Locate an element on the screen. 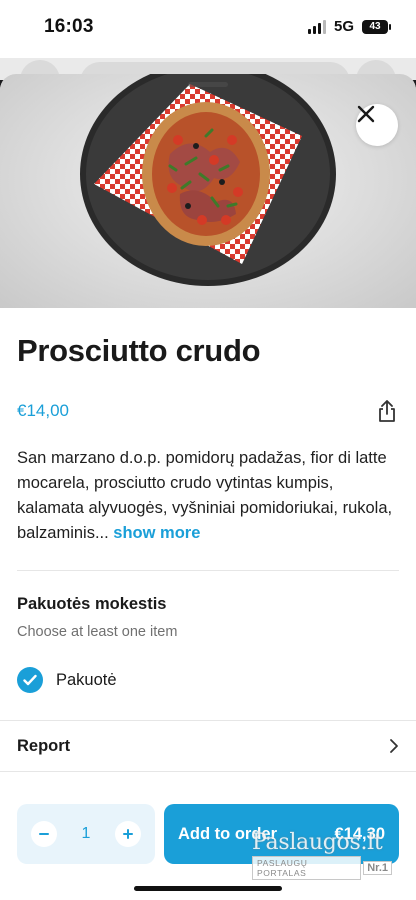 This screenshot has width=416, height=900. plus-icon is located at coordinates (128, 834).